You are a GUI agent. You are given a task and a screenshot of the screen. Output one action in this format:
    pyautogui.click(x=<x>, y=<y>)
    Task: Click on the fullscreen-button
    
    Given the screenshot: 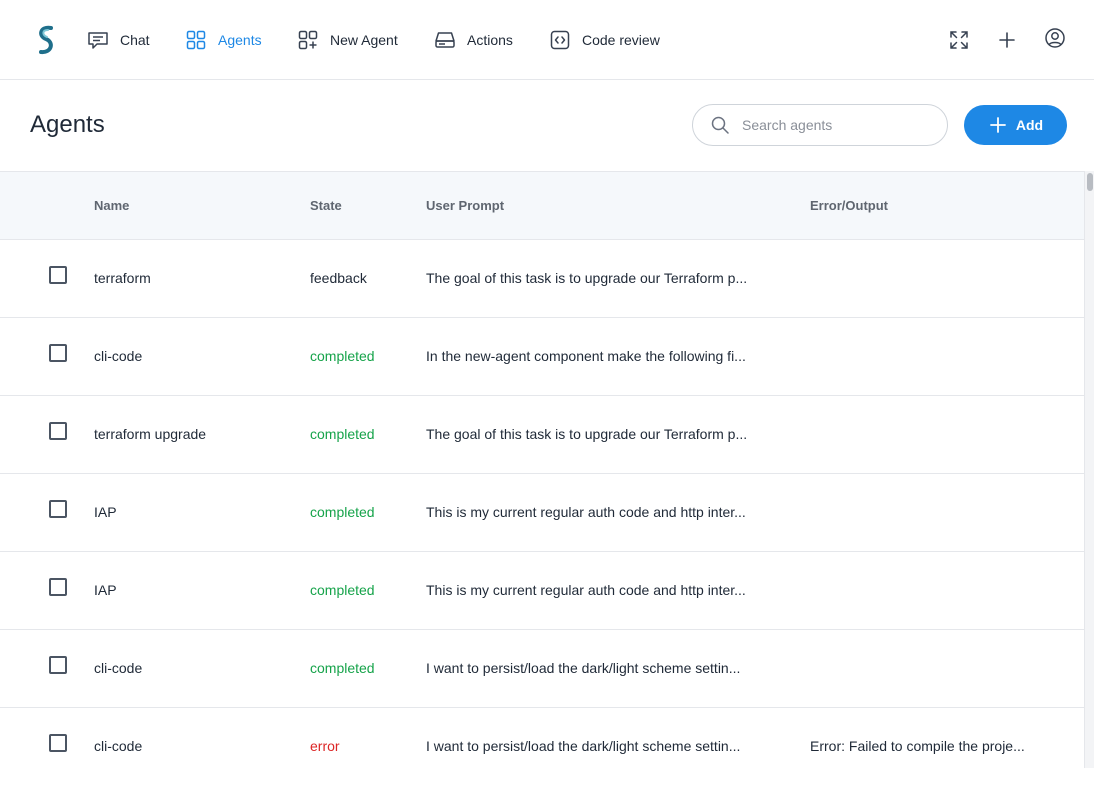 What is the action you would take?
    pyautogui.click(x=959, y=40)
    